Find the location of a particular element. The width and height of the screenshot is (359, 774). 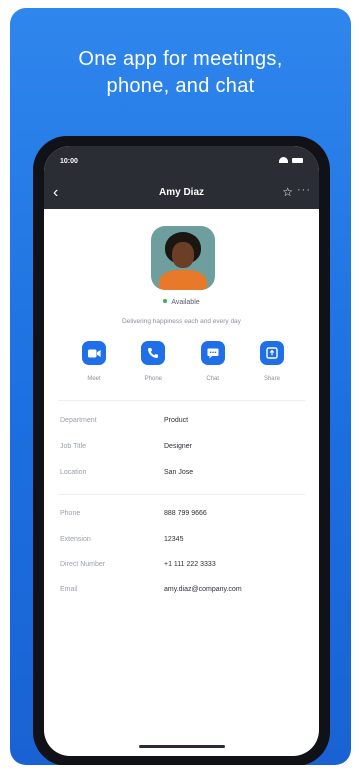

contact-value: 12345 is located at coordinates (173, 539).